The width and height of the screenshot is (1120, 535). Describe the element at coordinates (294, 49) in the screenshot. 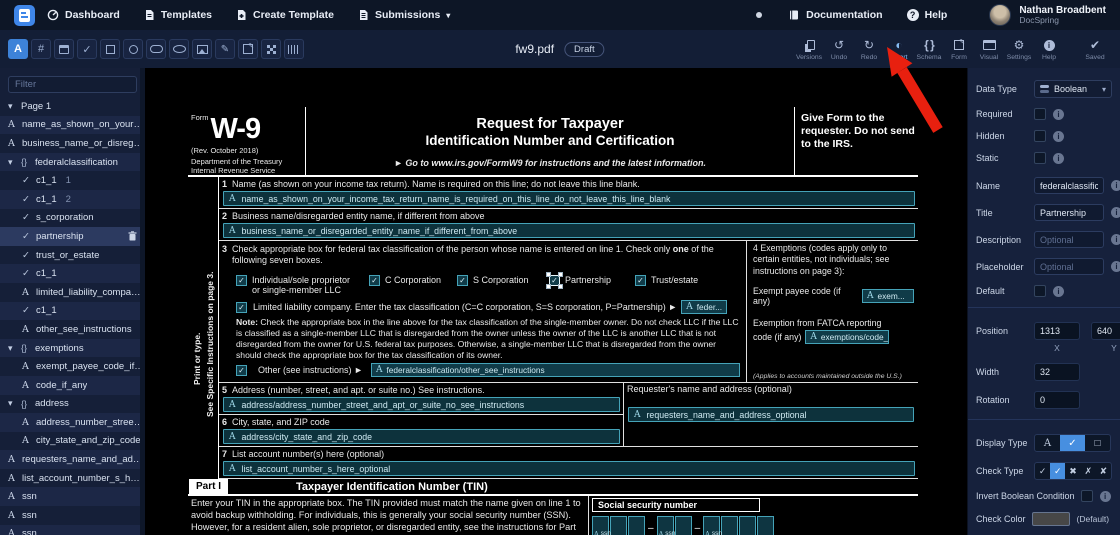

I see `barcode-field-tool` at that location.